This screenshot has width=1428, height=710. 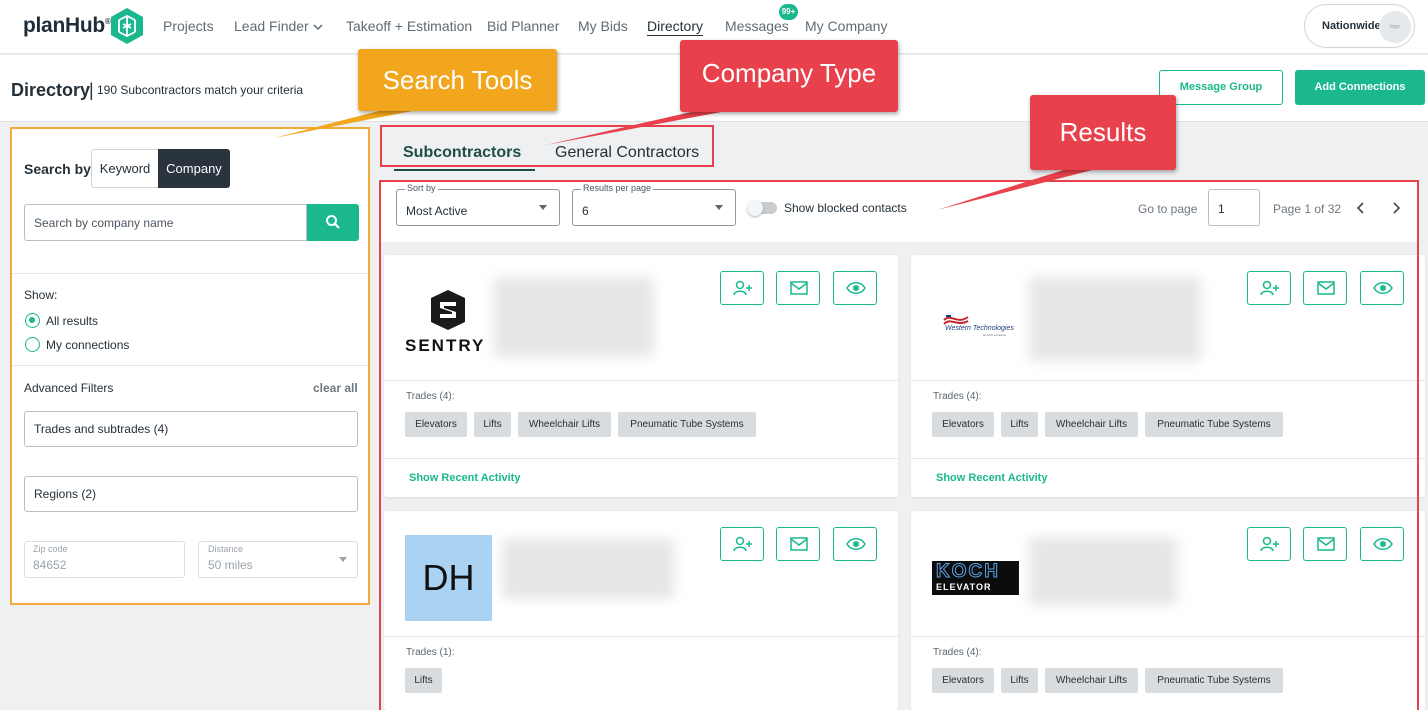 What do you see at coordinates (127, 26) in the screenshot?
I see `planhub-logo-icon` at bounding box center [127, 26].